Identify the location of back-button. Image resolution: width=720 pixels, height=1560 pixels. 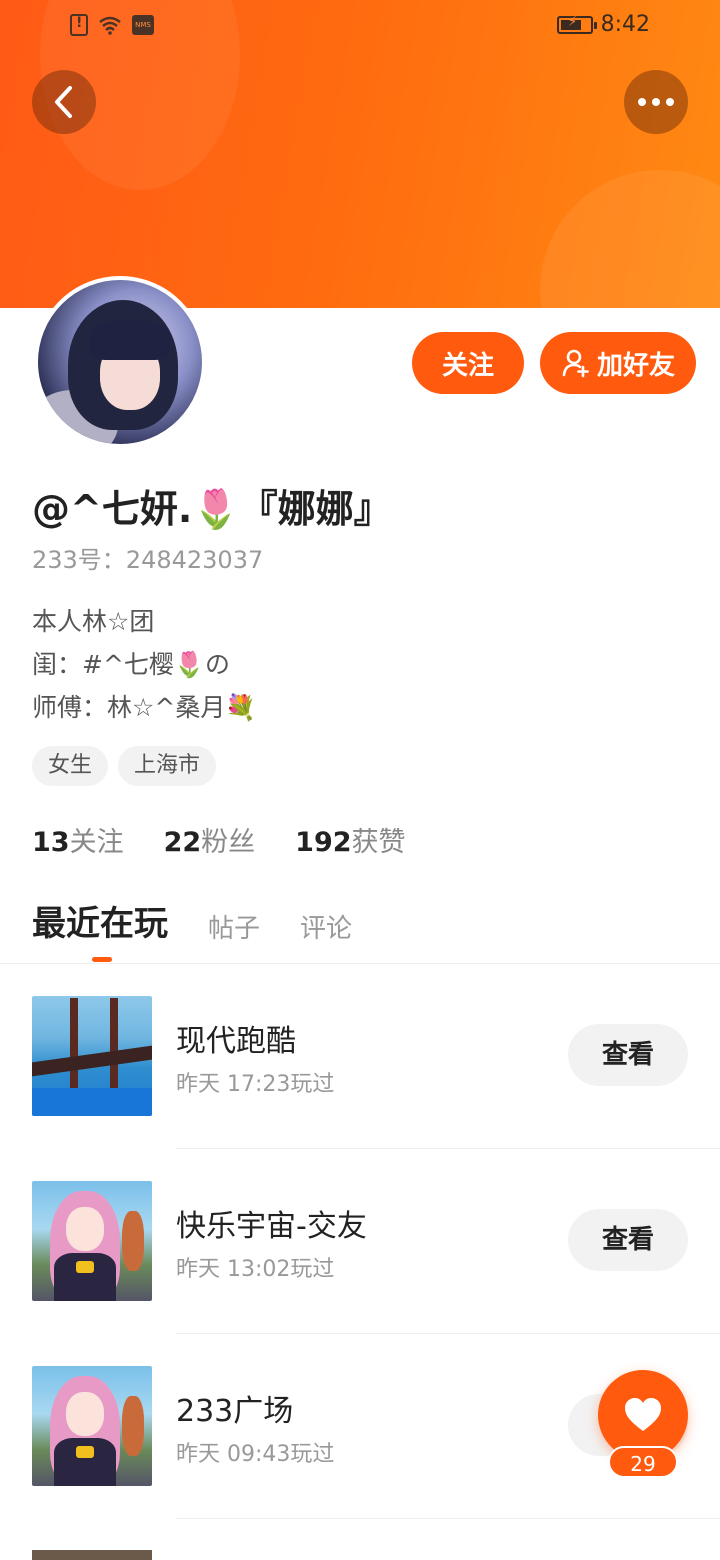
(64, 102).